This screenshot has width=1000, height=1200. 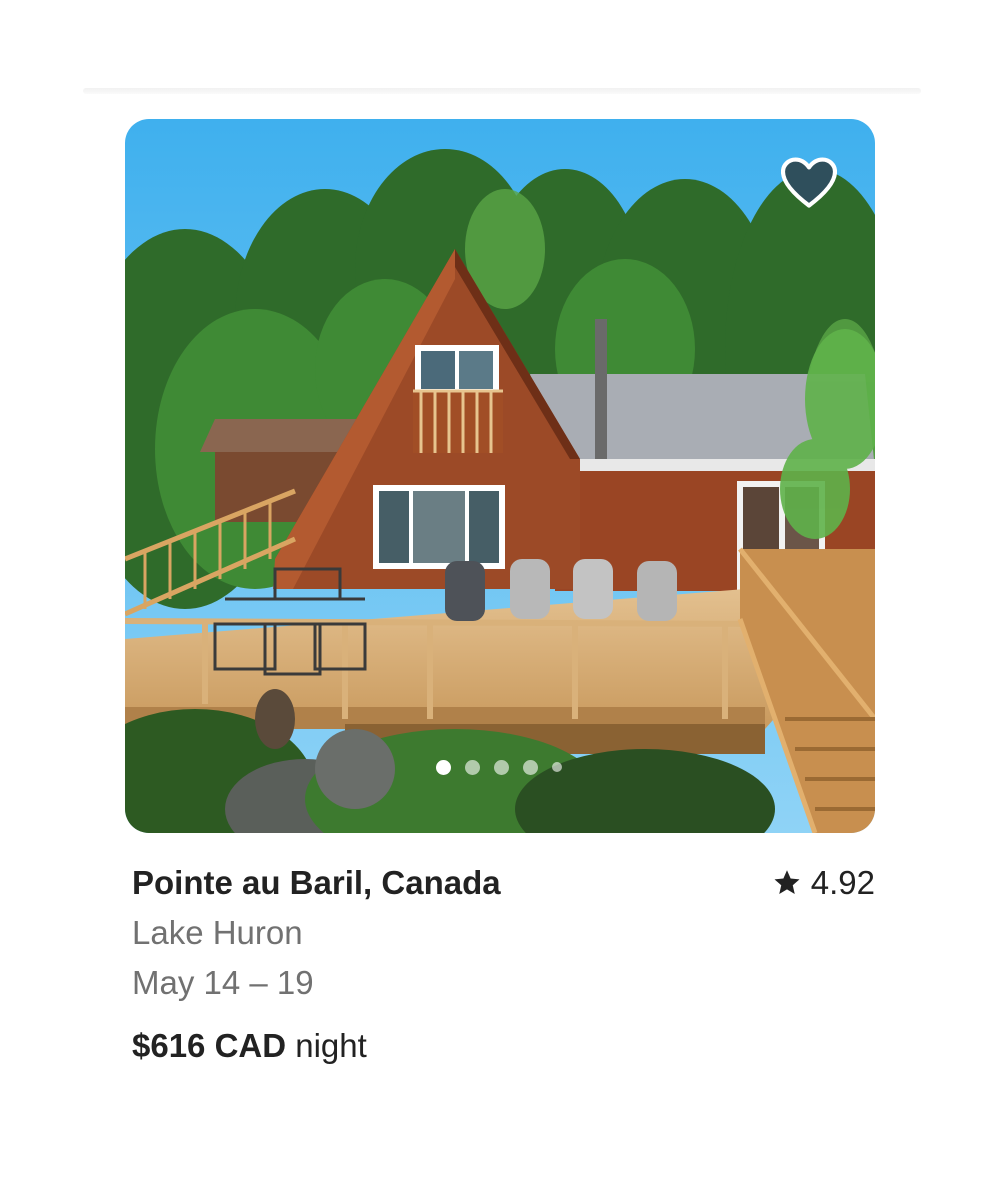 What do you see at coordinates (217, 932) in the screenshot?
I see `listing-subtitle: Lake Huron` at bounding box center [217, 932].